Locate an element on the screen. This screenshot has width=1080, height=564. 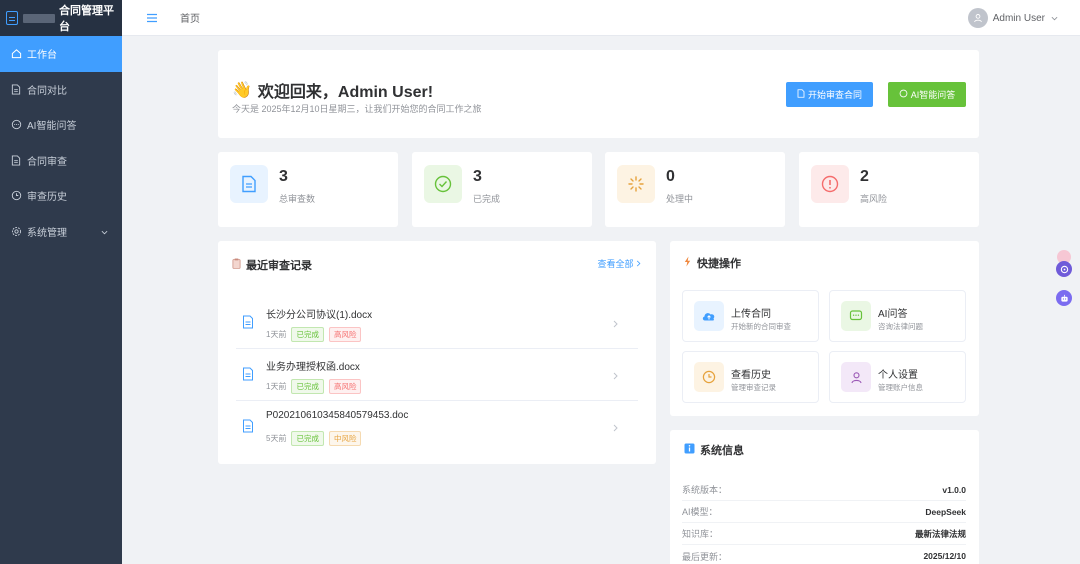
user-menu: Admin User is located at coordinates (1012, 18).